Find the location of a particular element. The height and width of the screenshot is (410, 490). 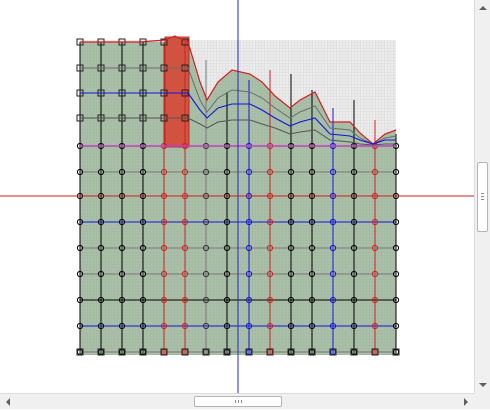

scroll-left-button is located at coordinates (8, 402).